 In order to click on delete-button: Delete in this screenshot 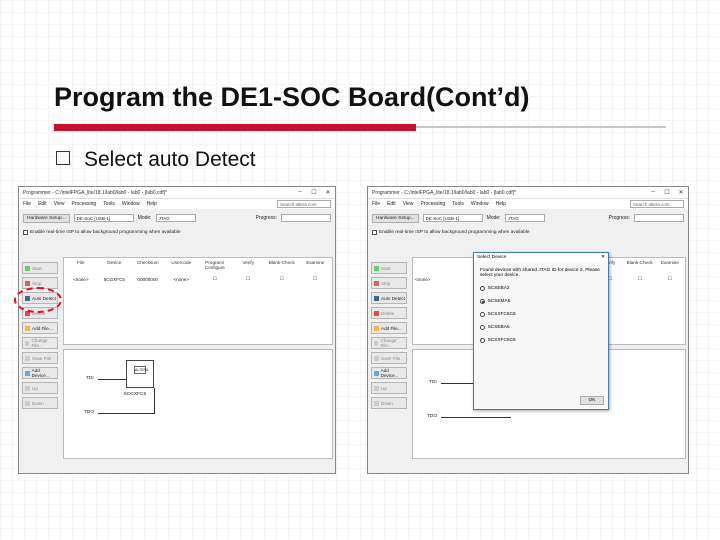, I will do `click(389, 313)`.